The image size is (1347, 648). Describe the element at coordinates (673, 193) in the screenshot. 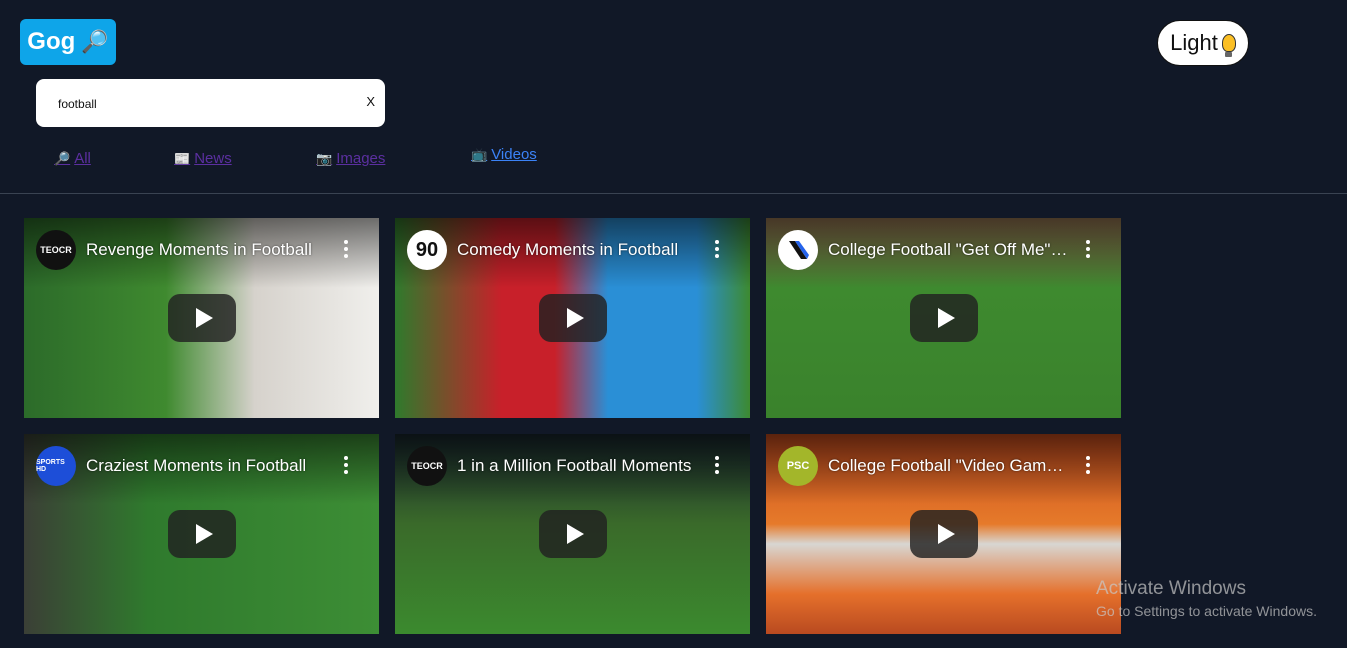

I see `header-divider` at that location.